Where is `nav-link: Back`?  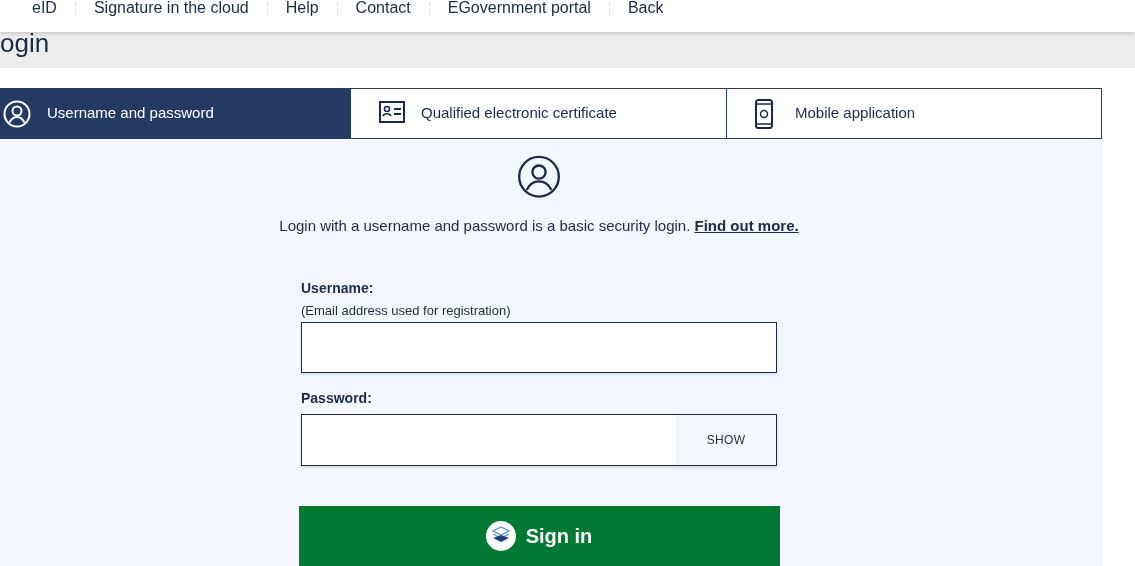 nav-link: Back is located at coordinates (645, 8).